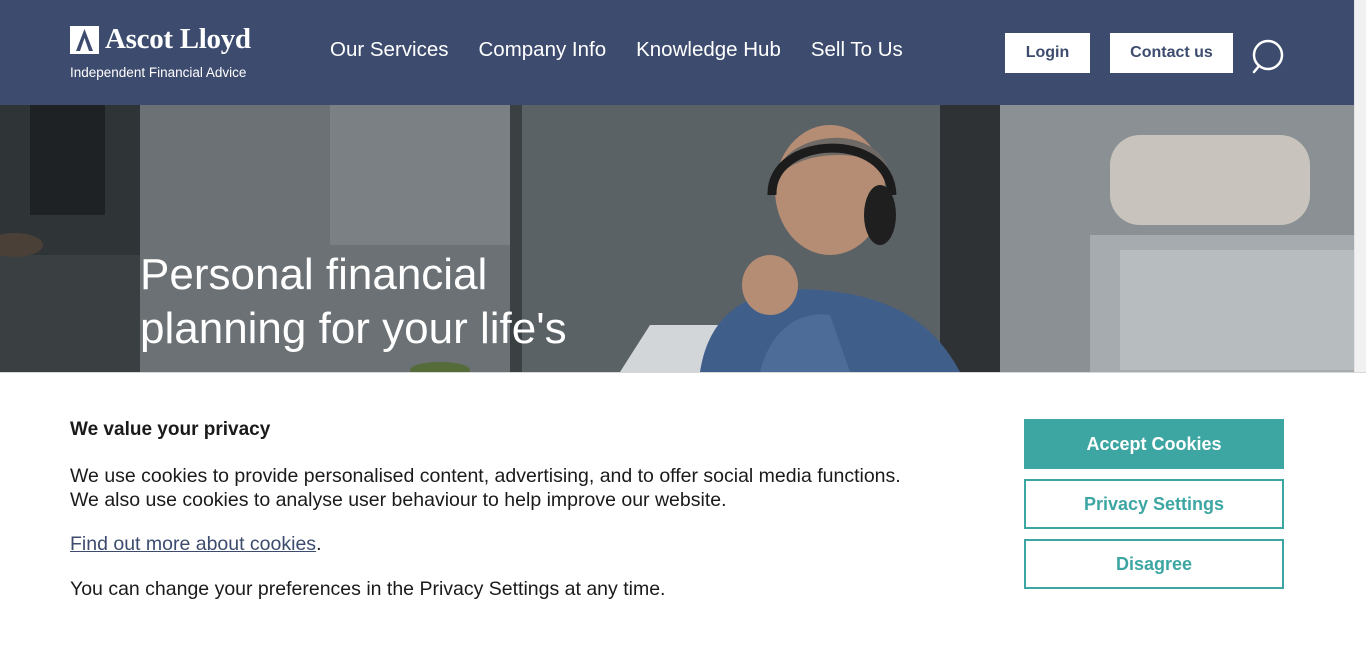 The width and height of the screenshot is (1366, 651). Describe the element at coordinates (542, 50) in the screenshot. I see `nav-item-company-info: Company Info` at that location.